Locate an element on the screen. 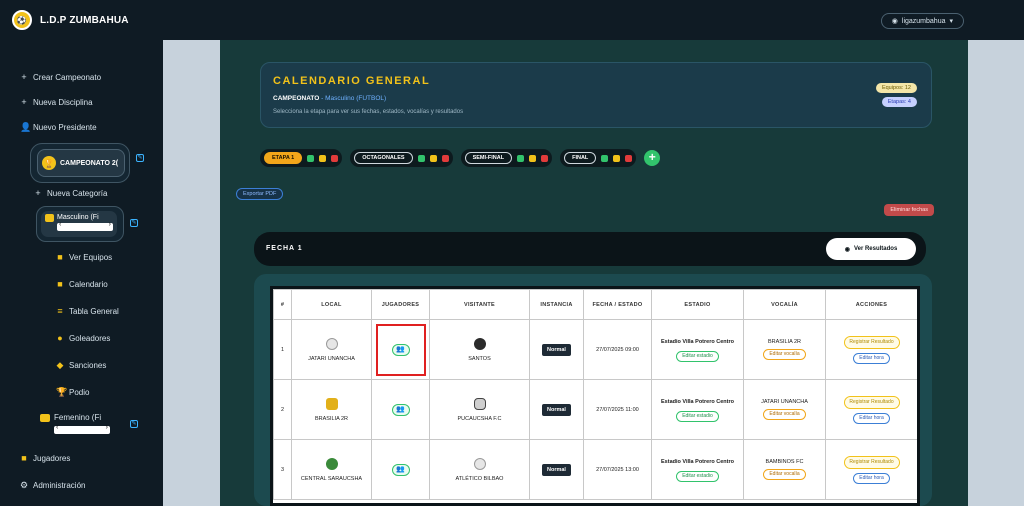 This screenshot has height=506, width=1024. categoria-label: Masculino (Fi is located at coordinates (78, 217).